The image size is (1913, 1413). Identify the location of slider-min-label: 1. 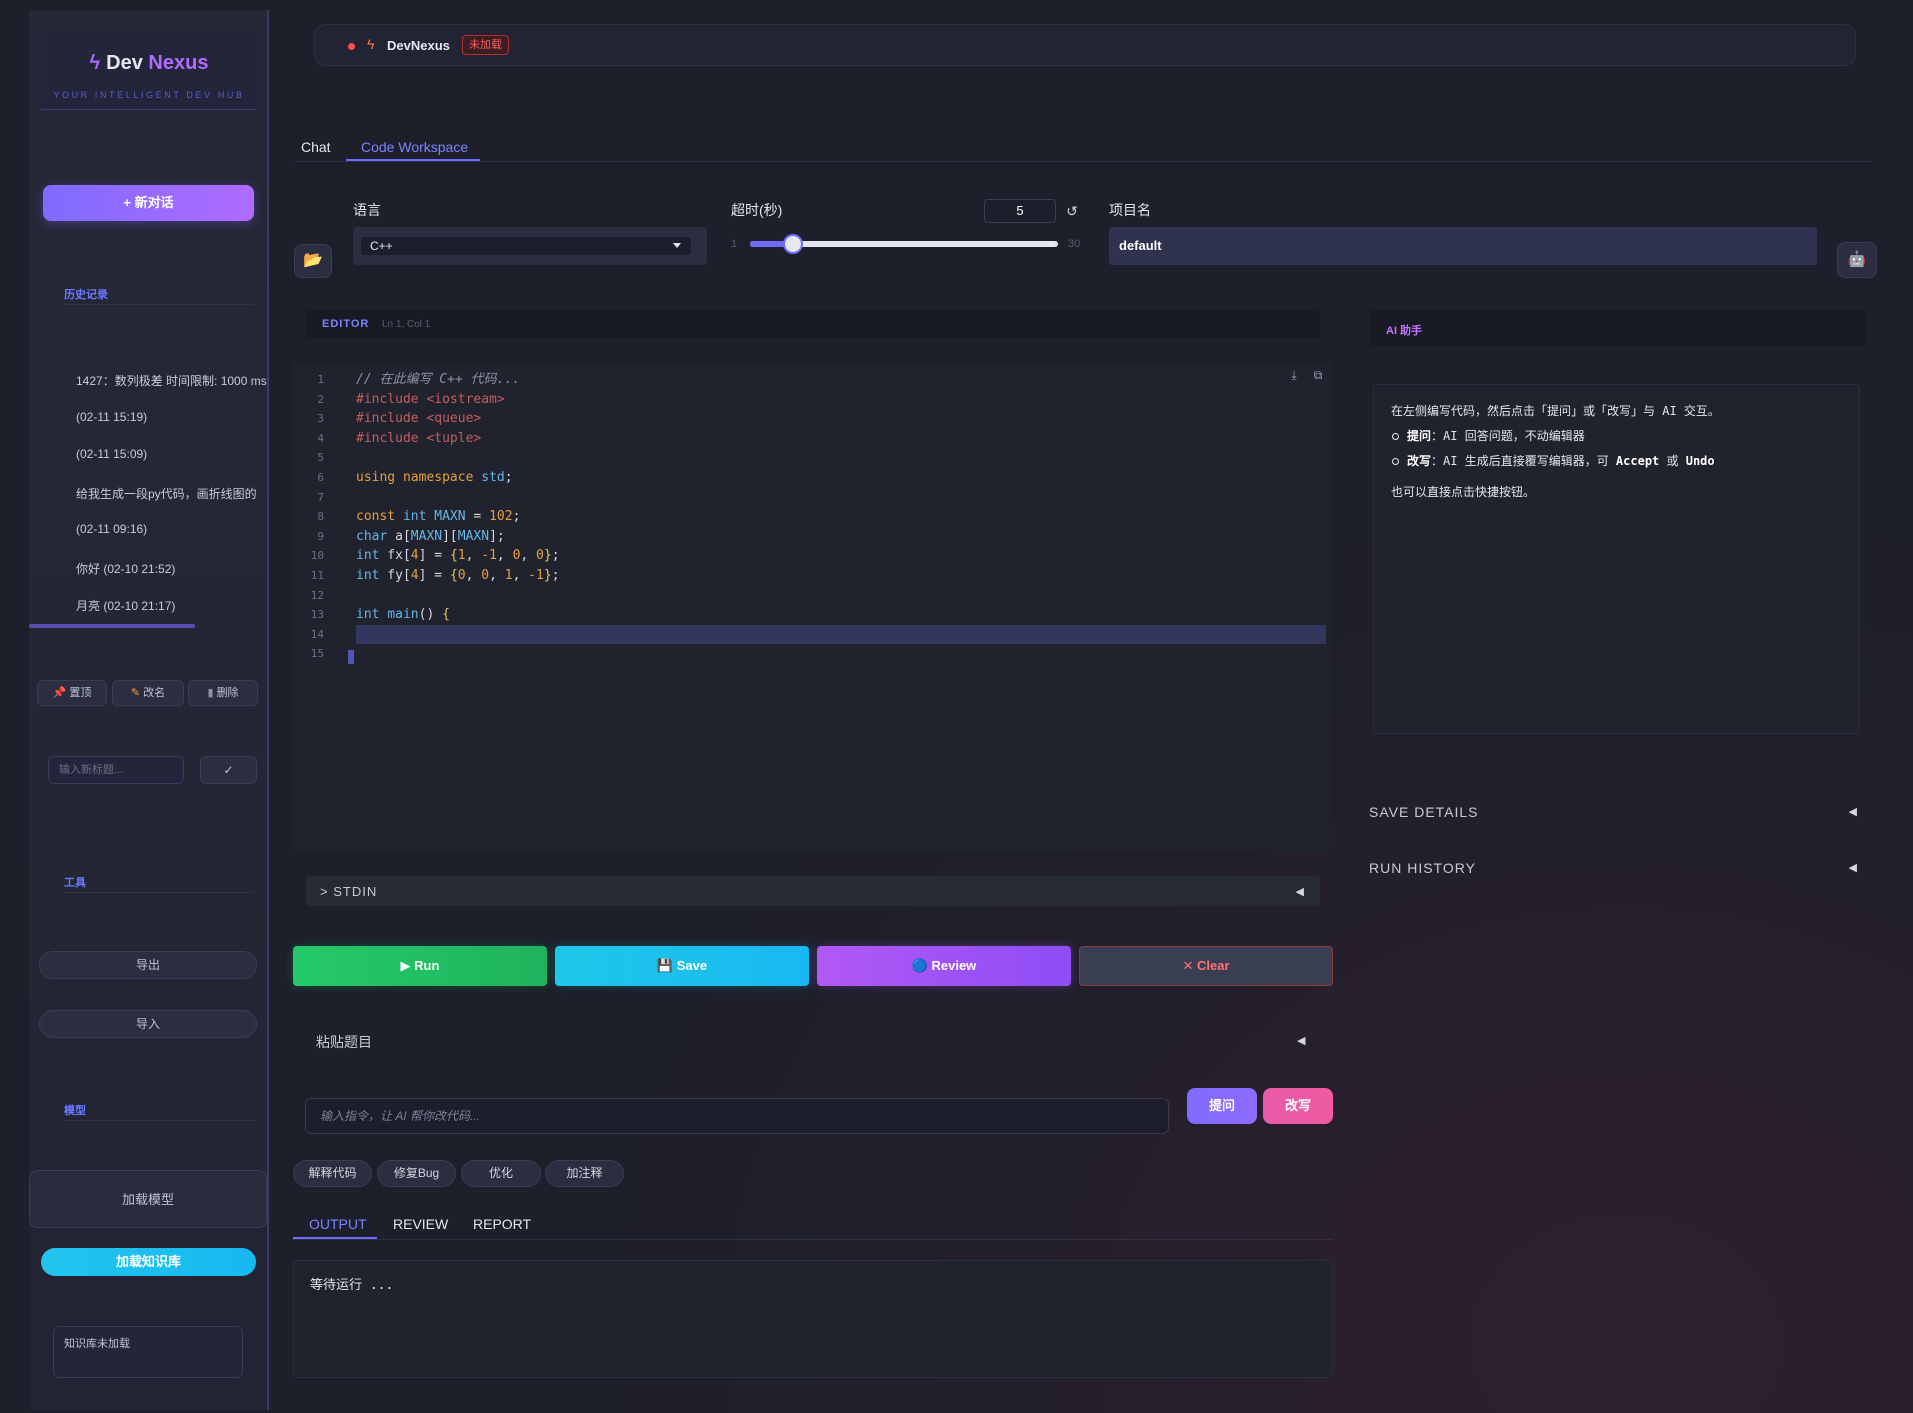
(734, 244).